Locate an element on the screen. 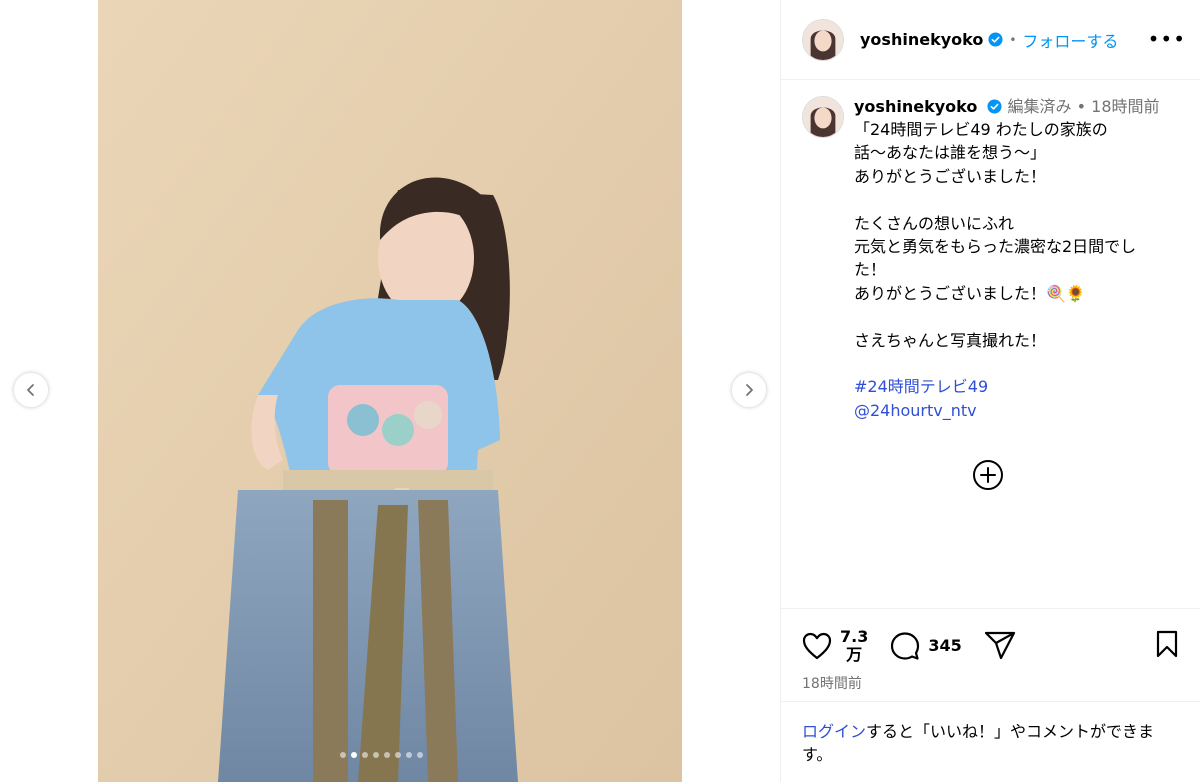 This screenshot has width=1200, height=782. caption-avatar is located at coordinates (823, 117).